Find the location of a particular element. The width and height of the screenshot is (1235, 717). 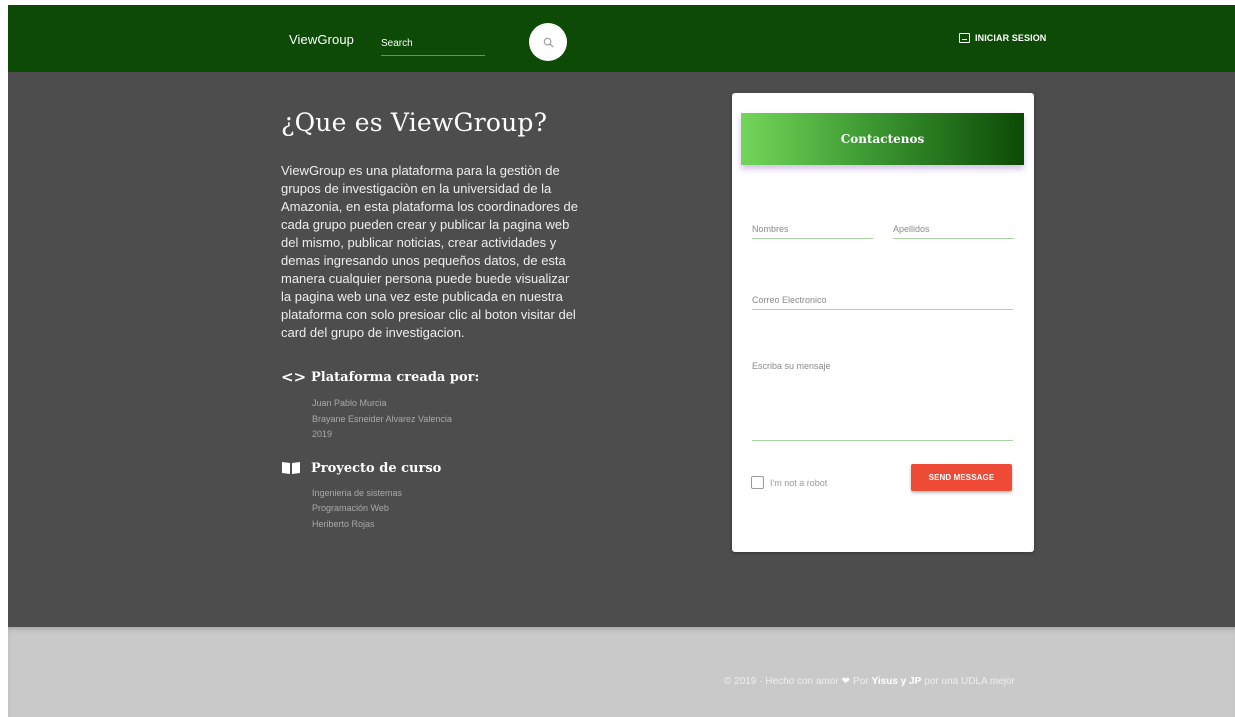

search-input is located at coordinates (433, 42).